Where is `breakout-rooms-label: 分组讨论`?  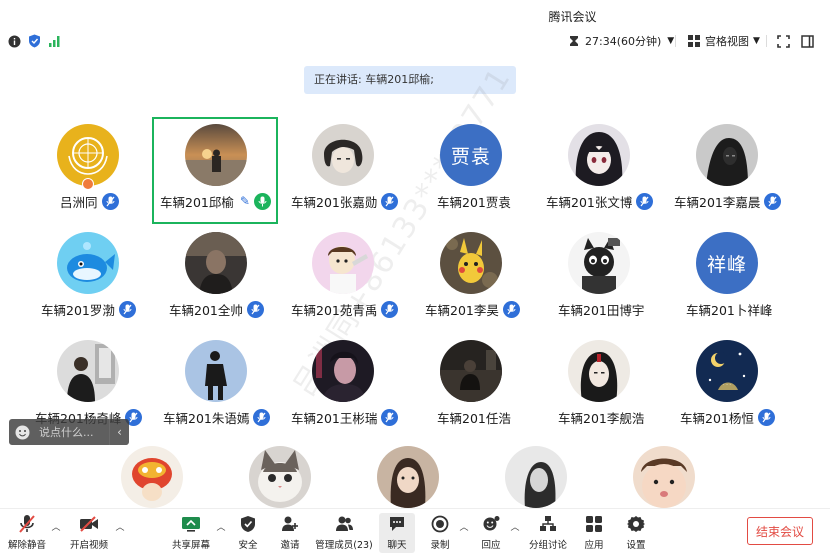 breakout-rooms-label: 分组讨论 is located at coordinates (547, 545).